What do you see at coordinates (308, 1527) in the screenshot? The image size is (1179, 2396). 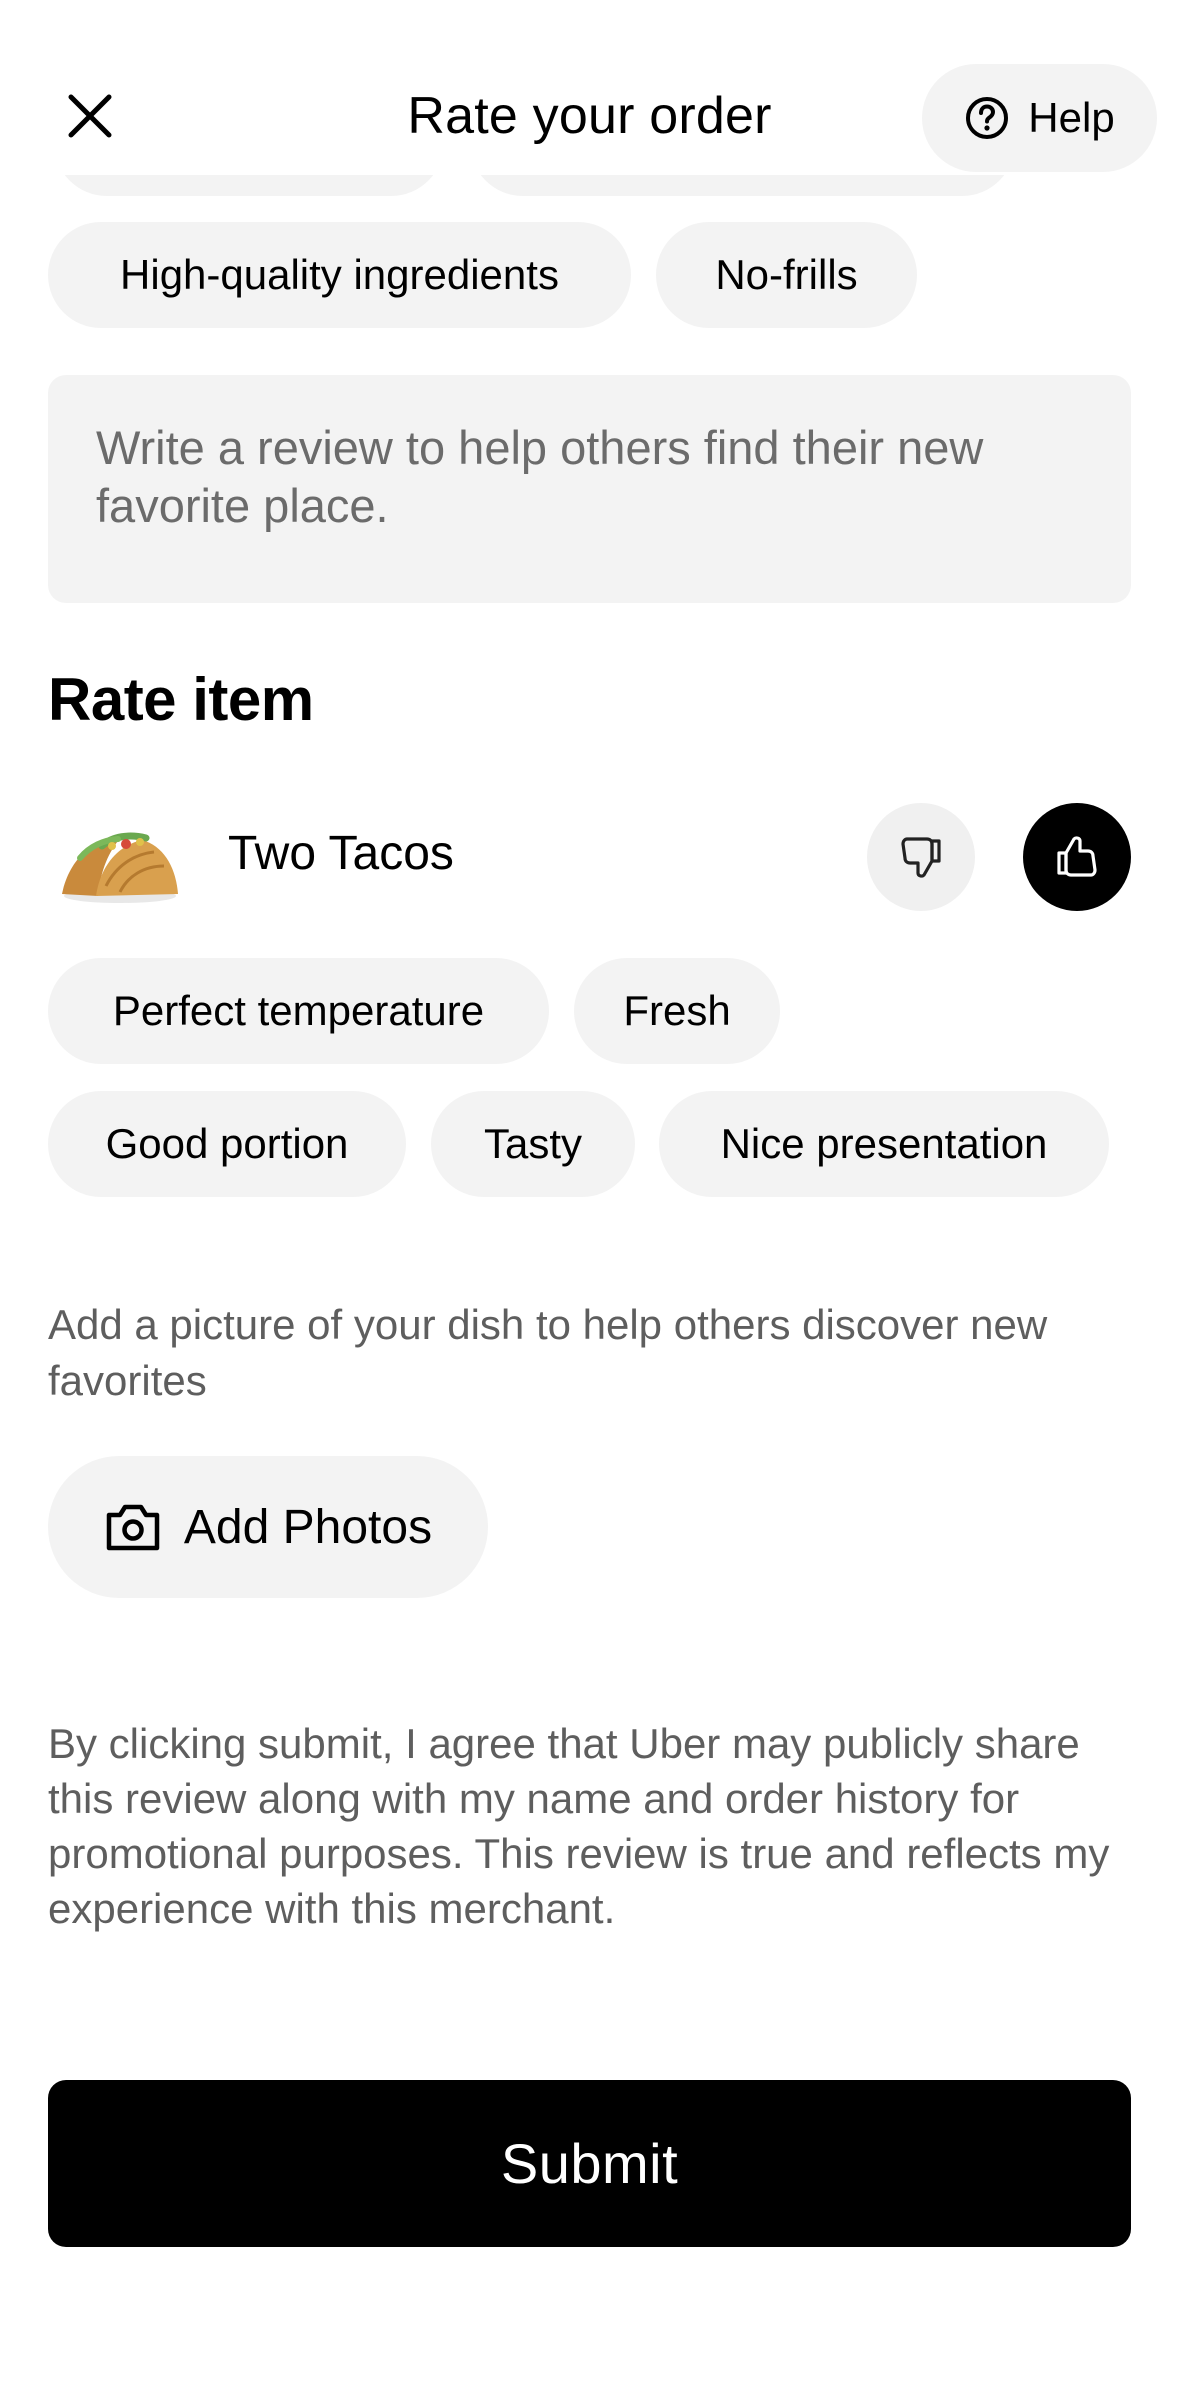 I see `add-photos-label: Add Photos` at bounding box center [308, 1527].